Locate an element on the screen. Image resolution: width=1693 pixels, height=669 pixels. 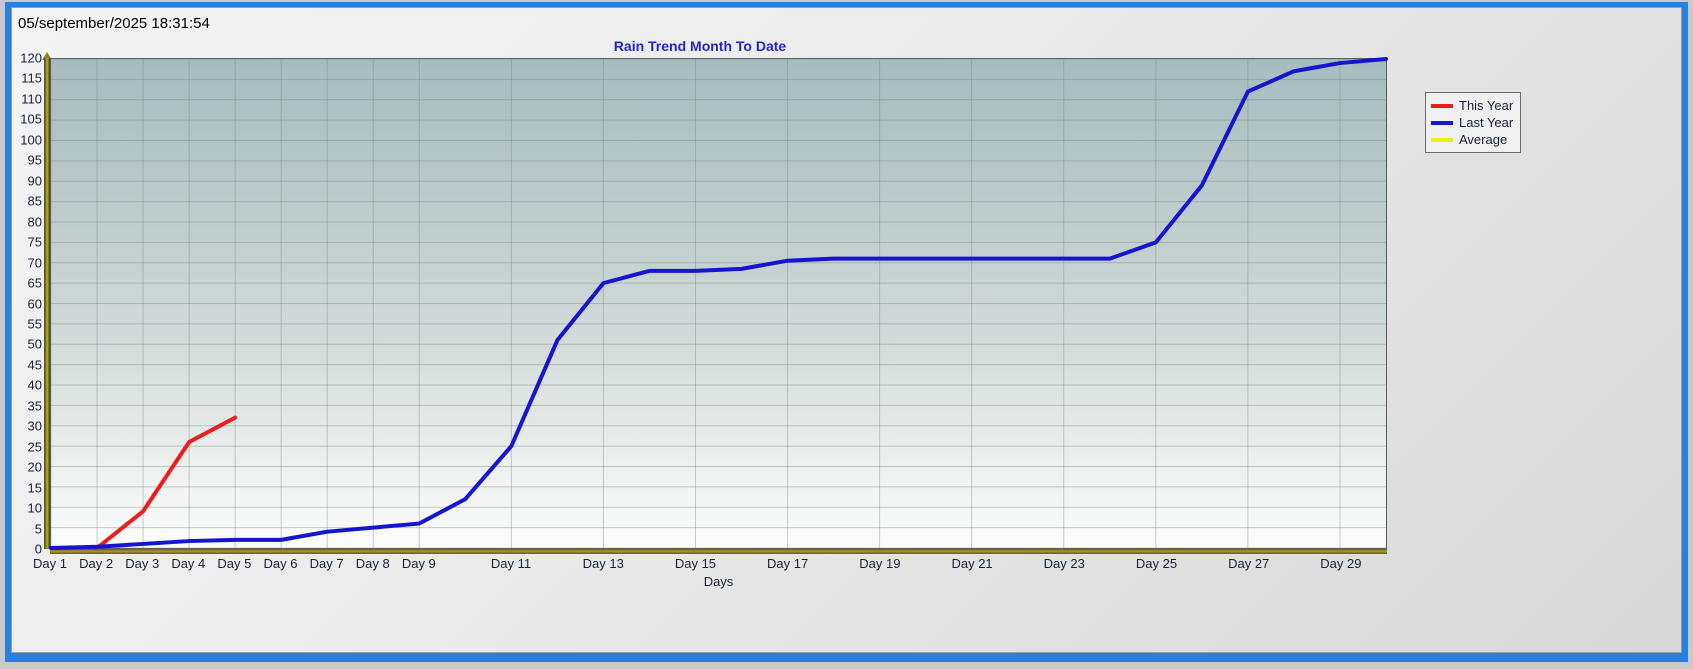
y-axis-tick-label: 60 is located at coordinates (34, 303).